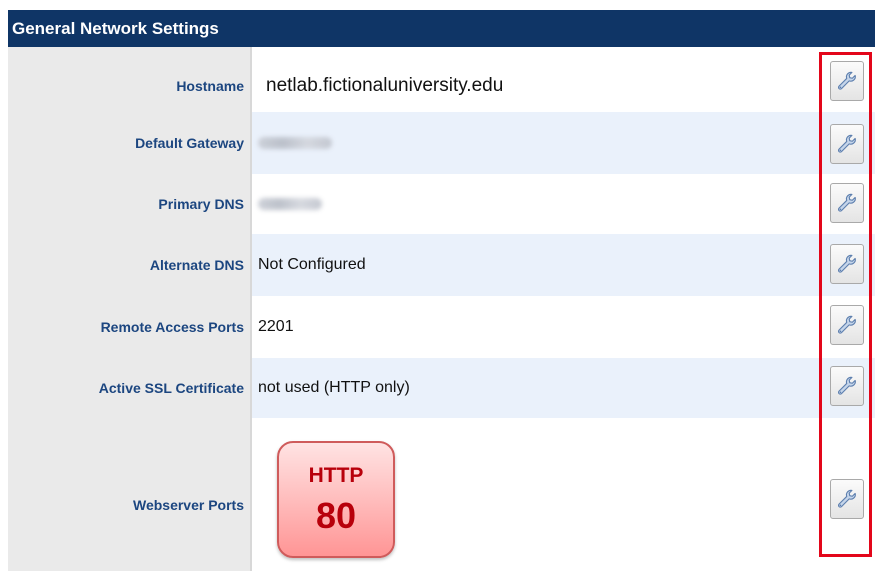  Describe the element at coordinates (188, 504) in the screenshot. I see `setting-label-webserver-ports: Webserver Ports` at that location.